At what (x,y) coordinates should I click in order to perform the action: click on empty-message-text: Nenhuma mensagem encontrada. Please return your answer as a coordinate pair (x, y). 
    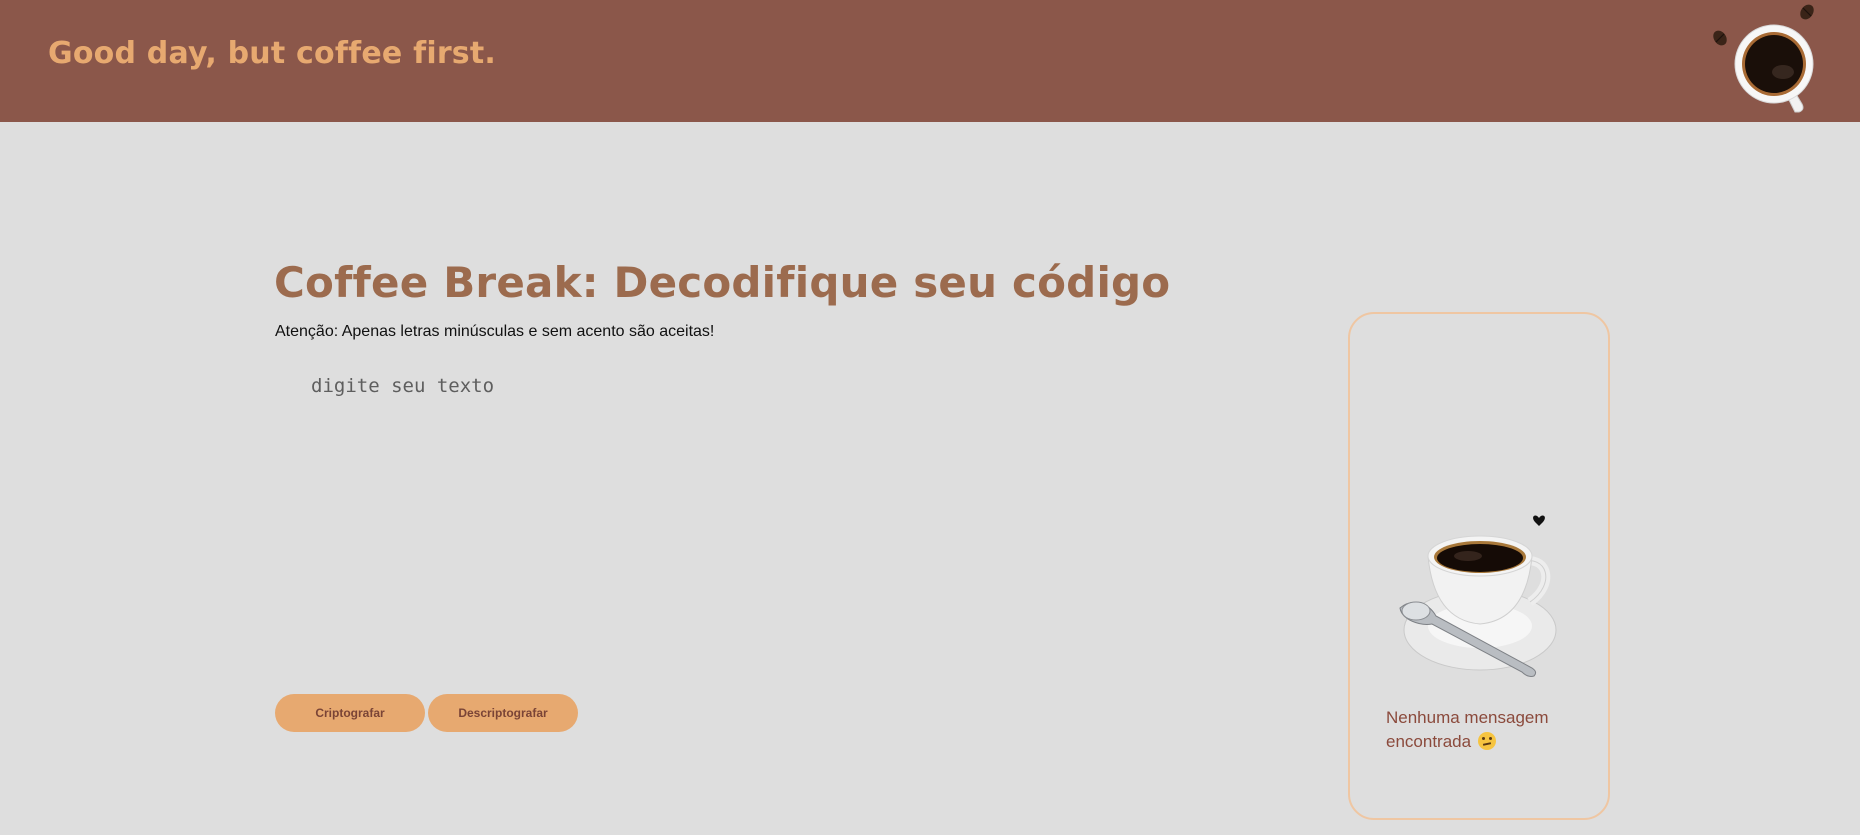
    Looking at the image, I should click on (1467, 729).